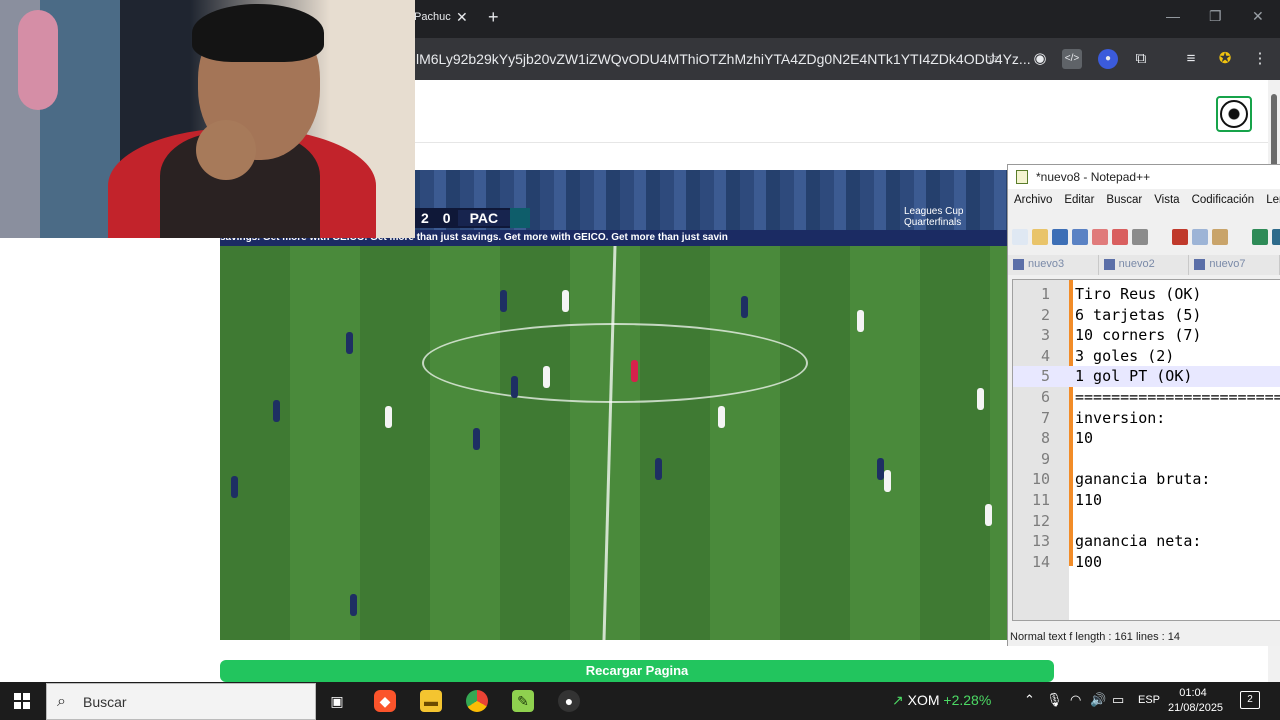 The image size is (1280, 720). Describe the element at coordinates (1089, 561) in the screenshot. I see `line-text: 100` at that location.